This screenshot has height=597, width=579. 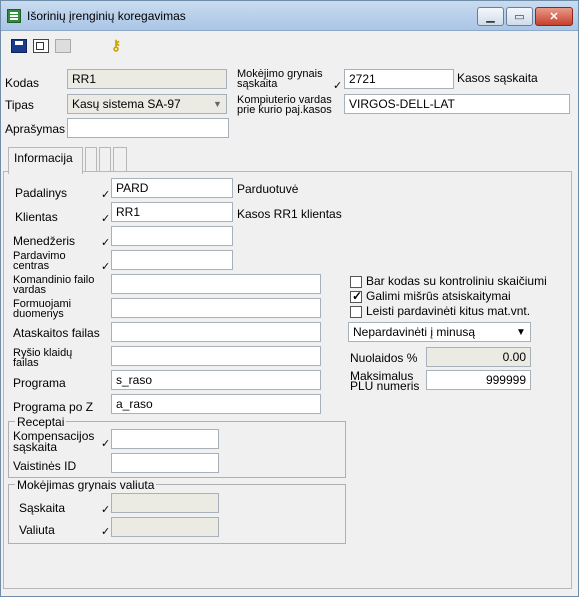 What do you see at coordinates (35, 447) in the screenshot?
I see `kompensacijos-label-line2: sąskaita` at bounding box center [35, 447].